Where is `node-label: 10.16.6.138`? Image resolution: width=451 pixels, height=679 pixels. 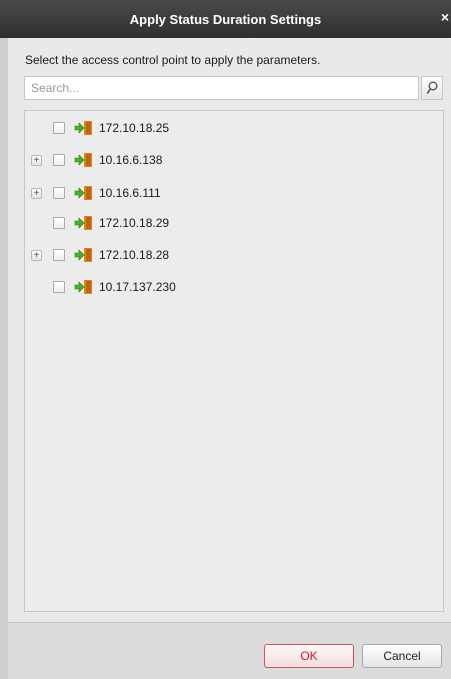
node-label: 10.16.6.138 is located at coordinates (131, 160).